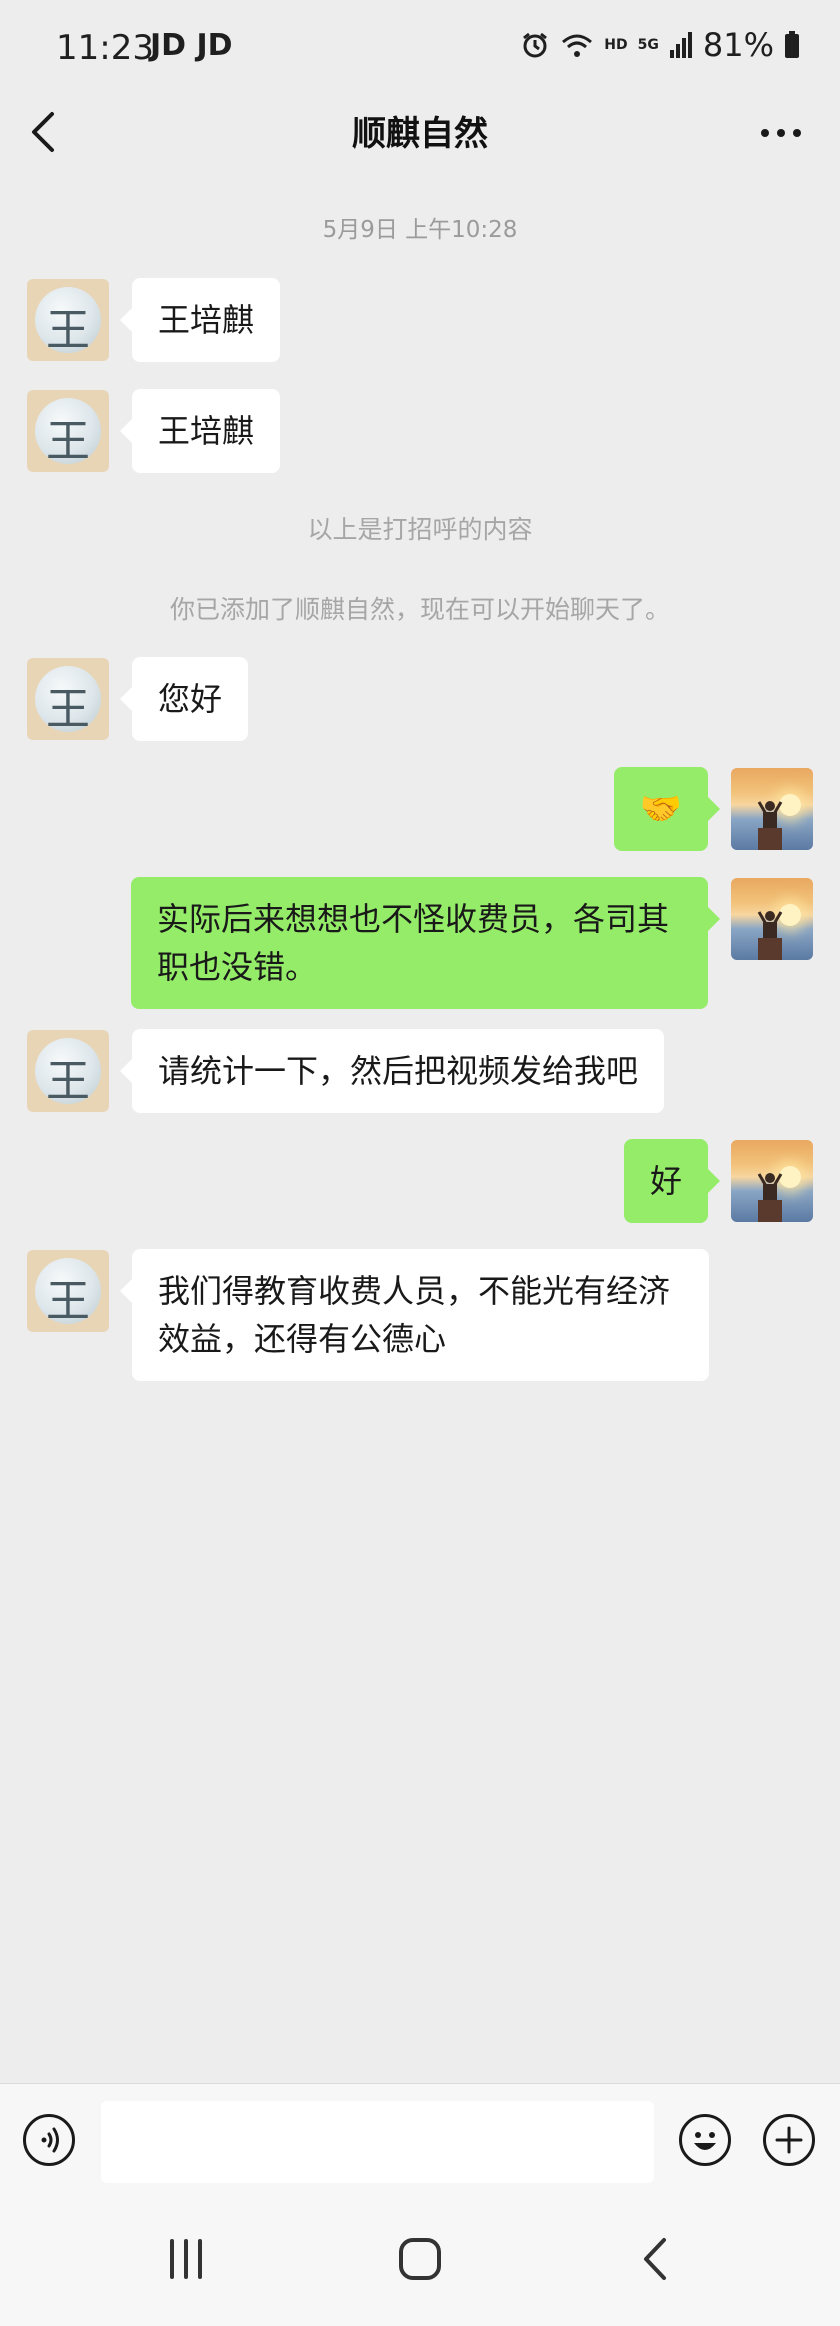  What do you see at coordinates (680, 45) in the screenshot?
I see `signal-icon` at bounding box center [680, 45].